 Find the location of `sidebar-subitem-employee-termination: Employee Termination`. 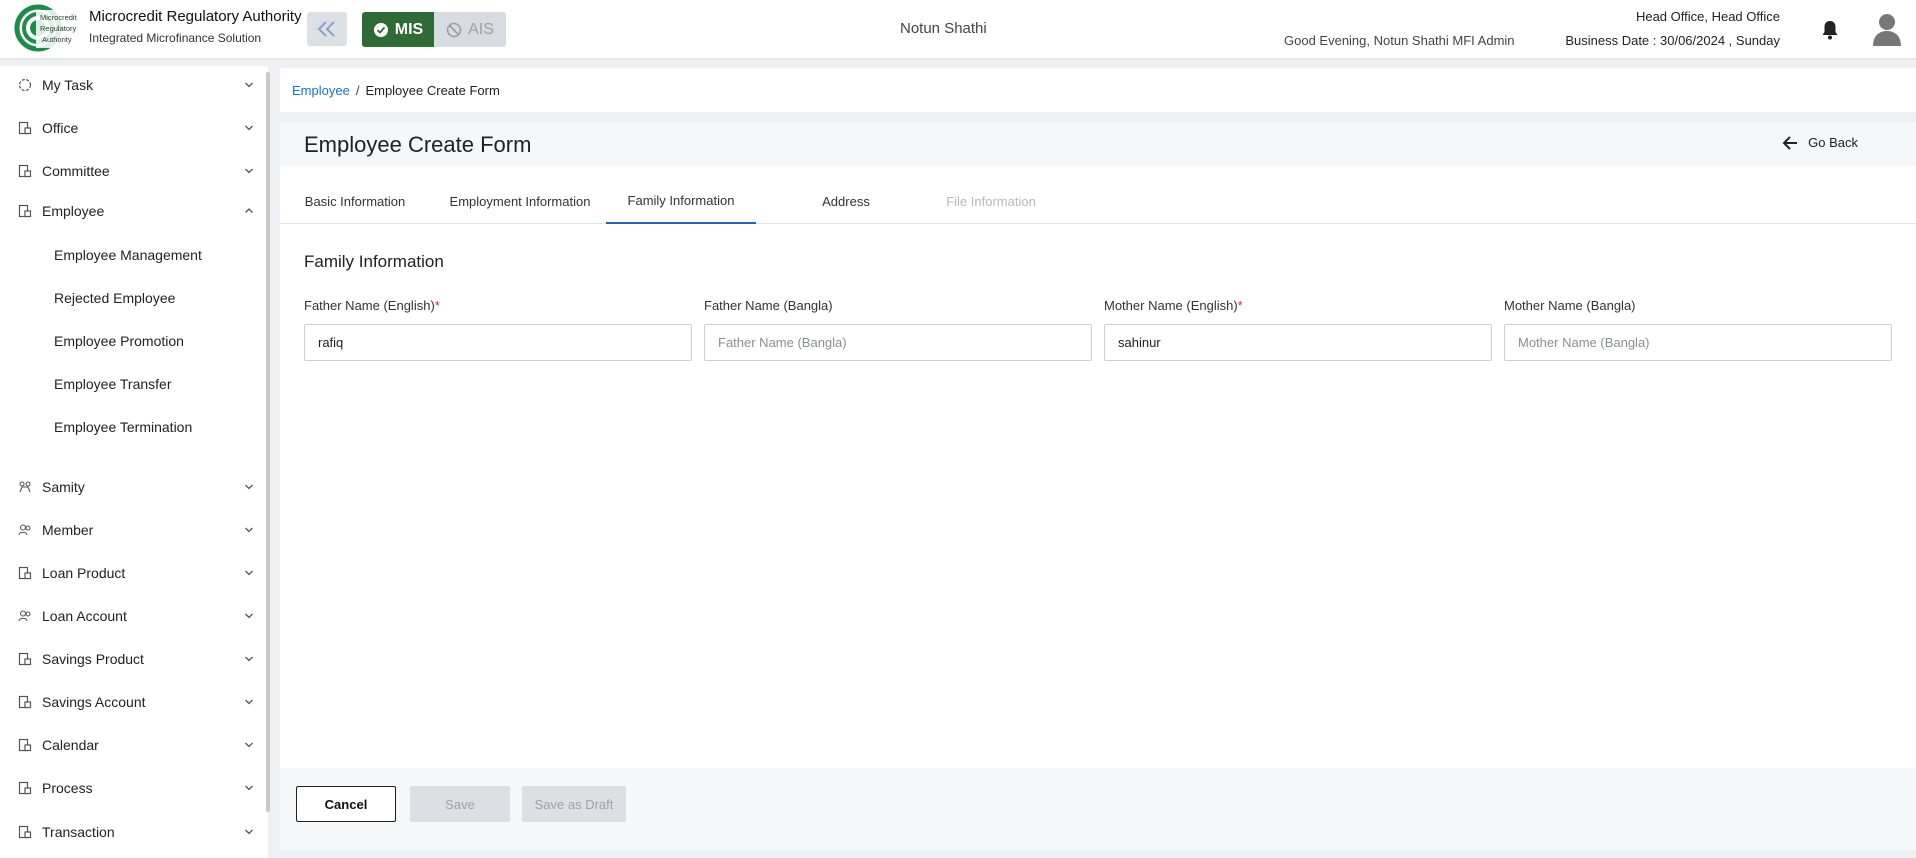

sidebar-subitem-employee-termination: Employee Termination is located at coordinates (123, 427).